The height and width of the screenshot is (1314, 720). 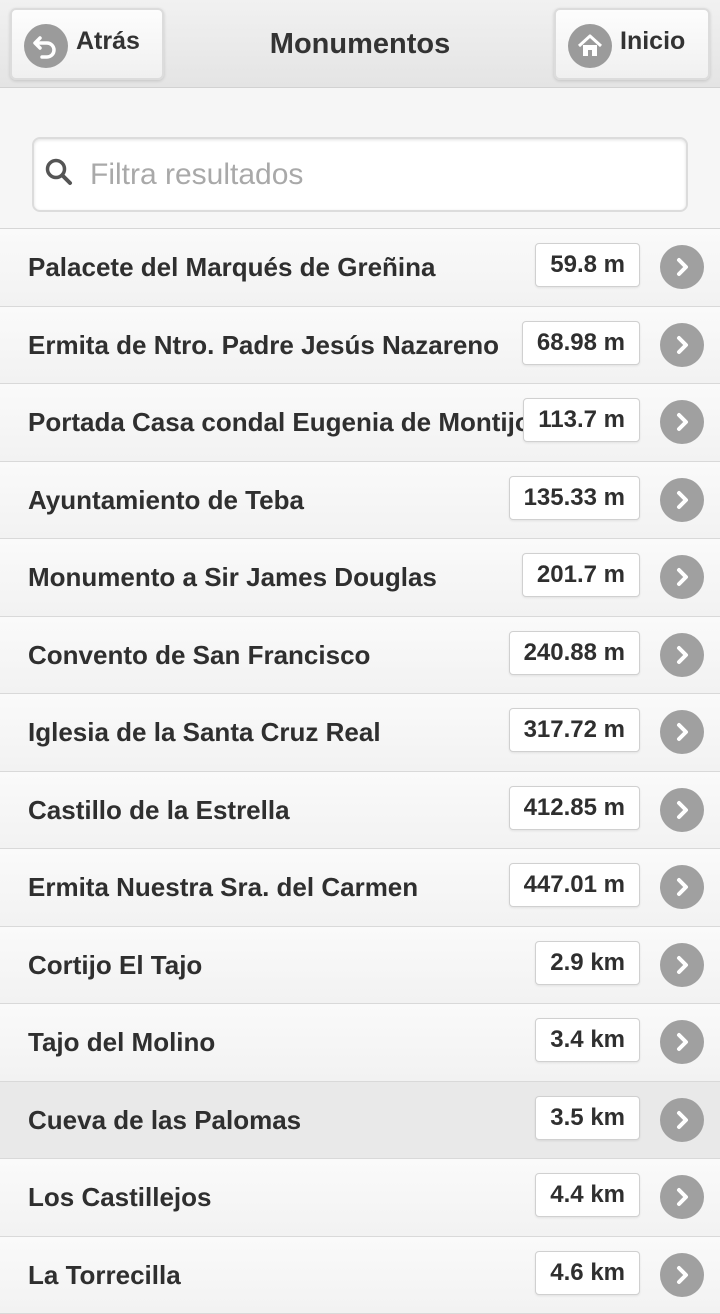 What do you see at coordinates (360, 1121) in the screenshot?
I see `list-item: Cueva de las Palomas 3.5 km` at bounding box center [360, 1121].